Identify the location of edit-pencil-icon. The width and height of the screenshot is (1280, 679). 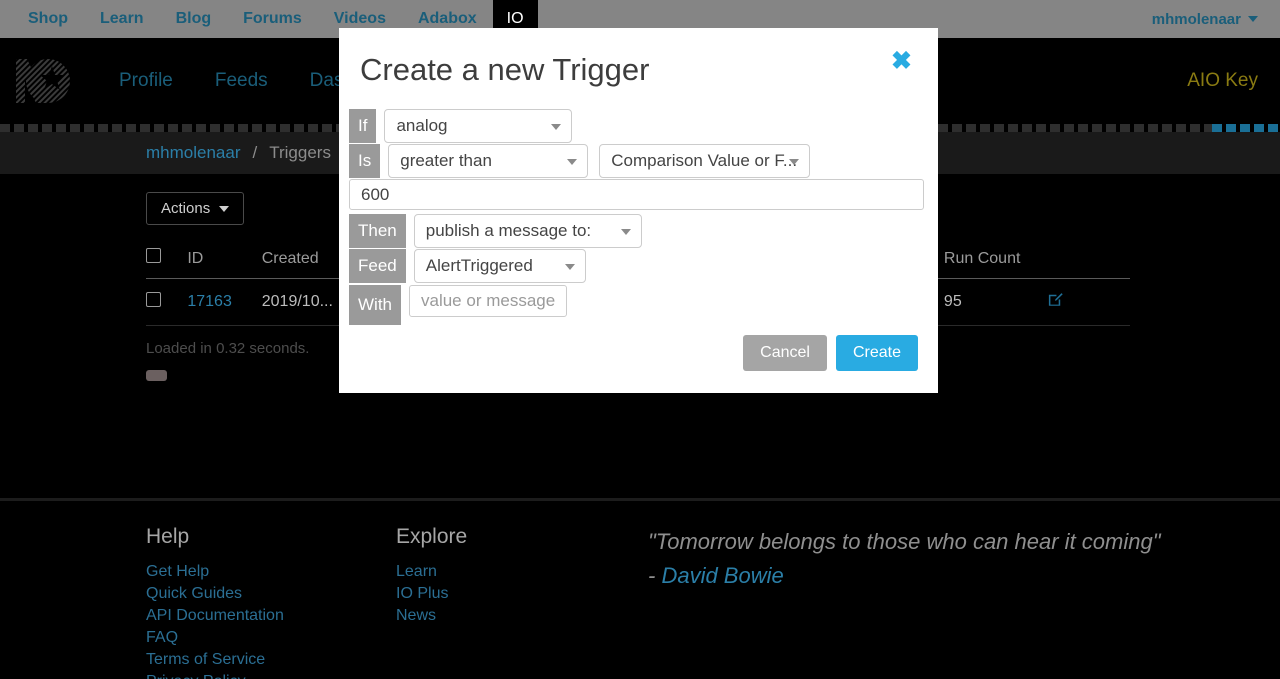
(1055, 302).